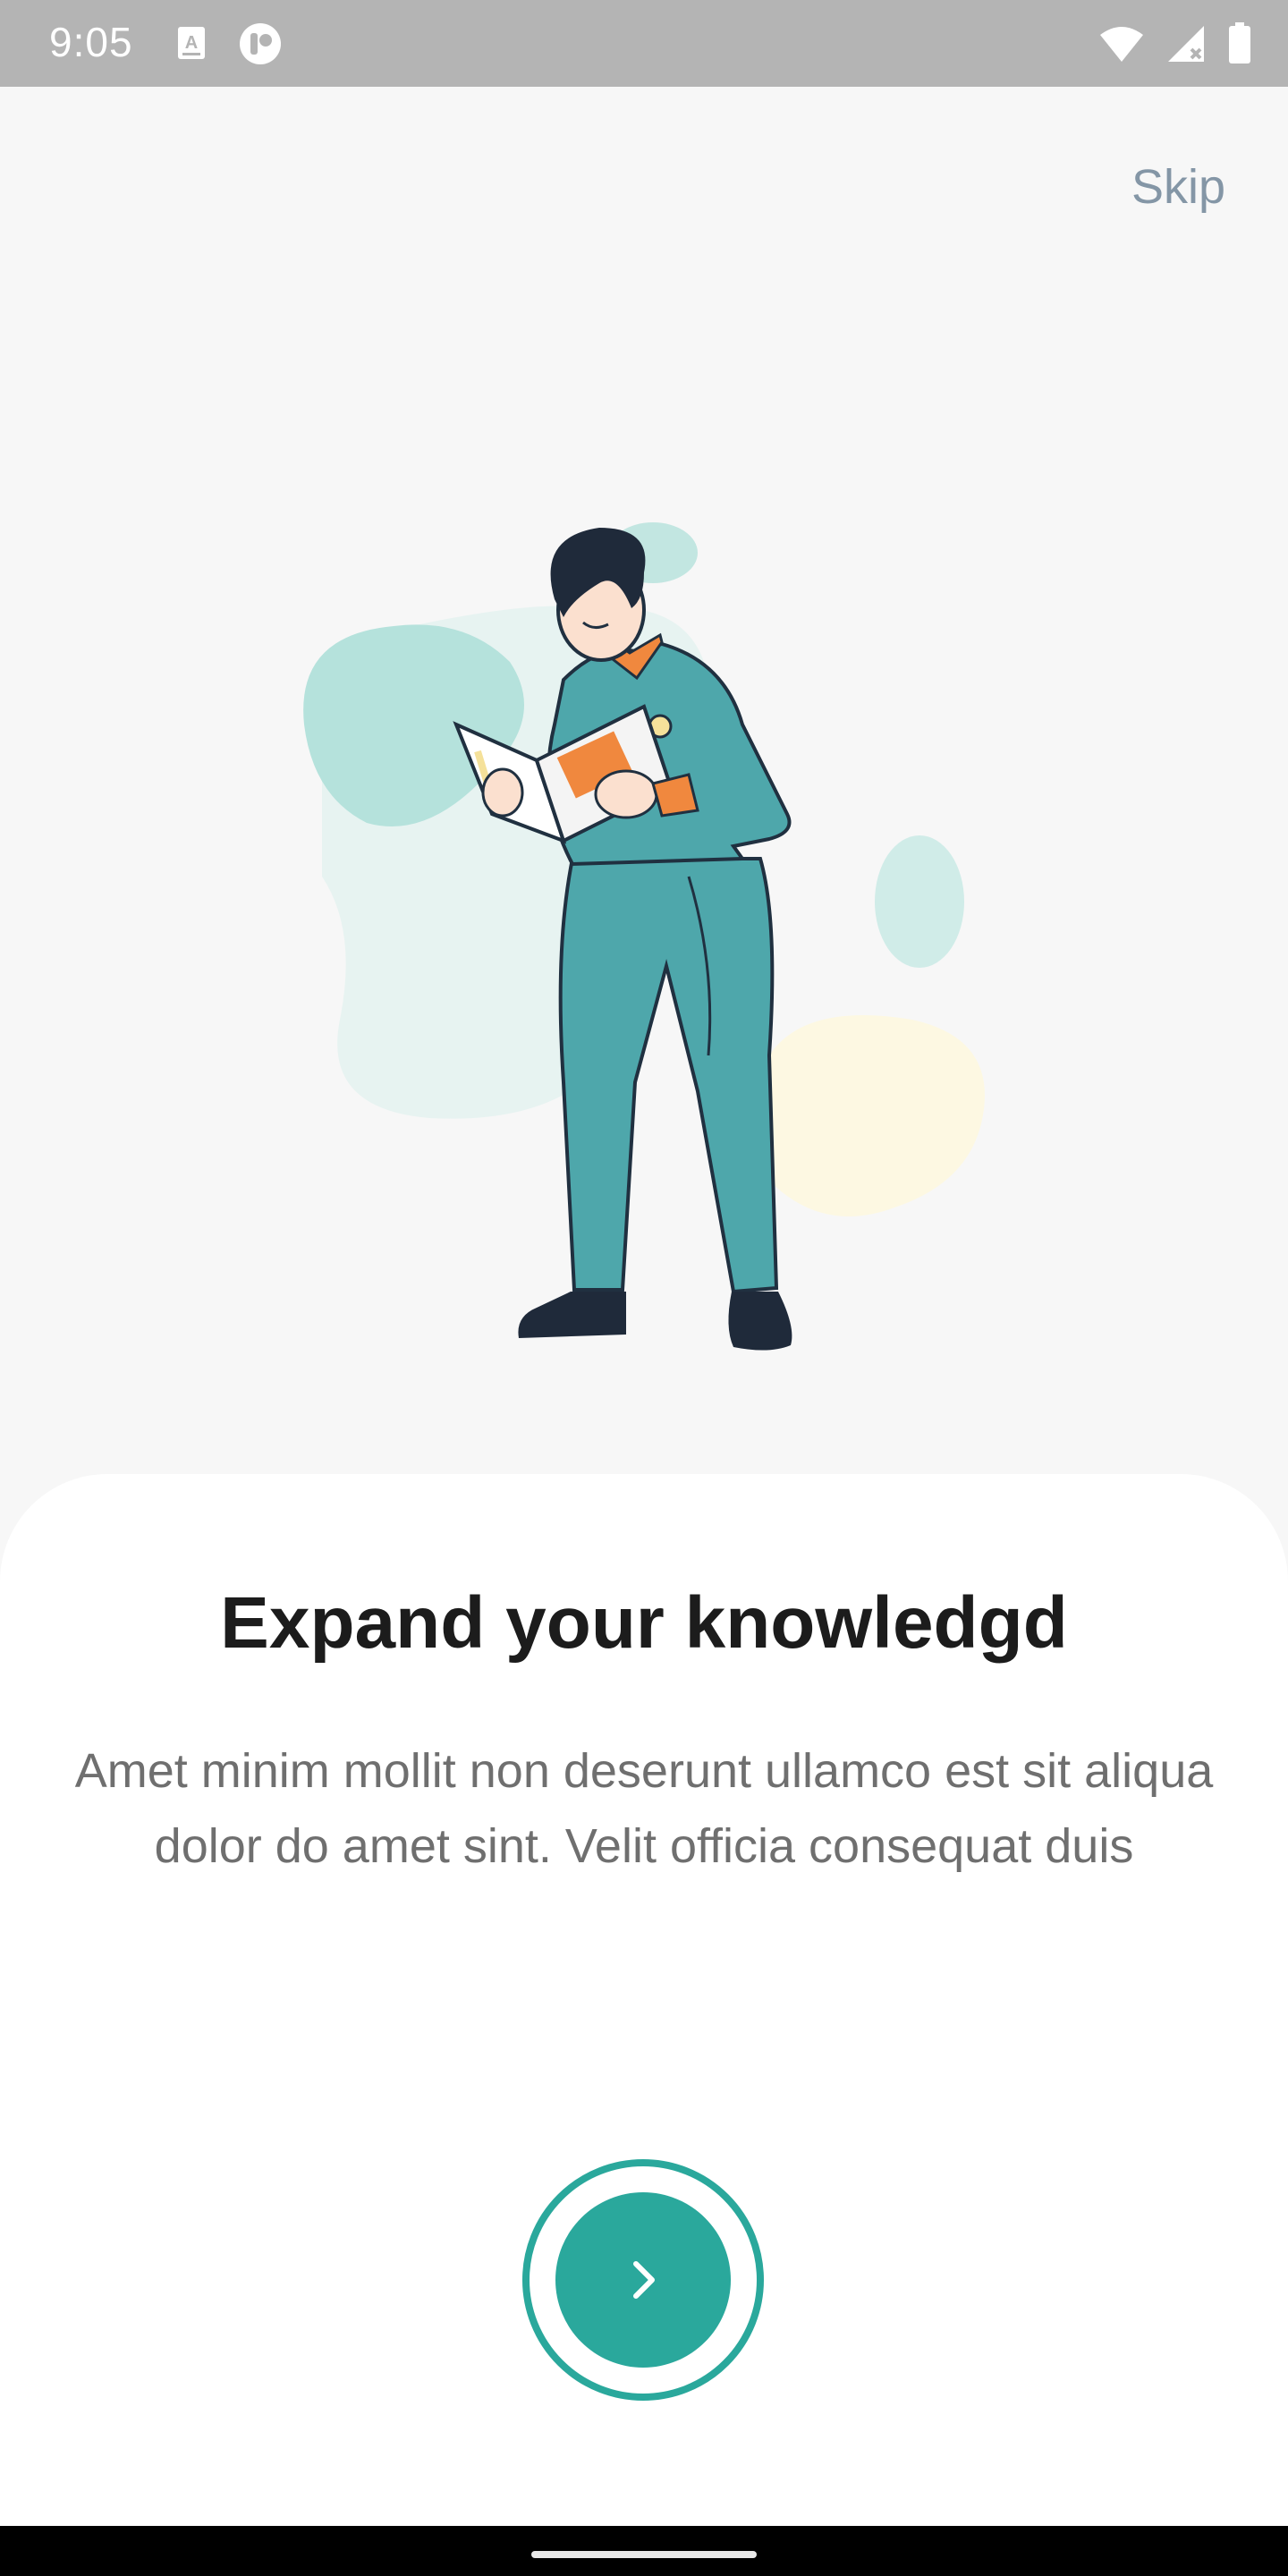 This screenshot has height=2576, width=1288. What do you see at coordinates (91, 42) in the screenshot?
I see `status-time: 9:05` at bounding box center [91, 42].